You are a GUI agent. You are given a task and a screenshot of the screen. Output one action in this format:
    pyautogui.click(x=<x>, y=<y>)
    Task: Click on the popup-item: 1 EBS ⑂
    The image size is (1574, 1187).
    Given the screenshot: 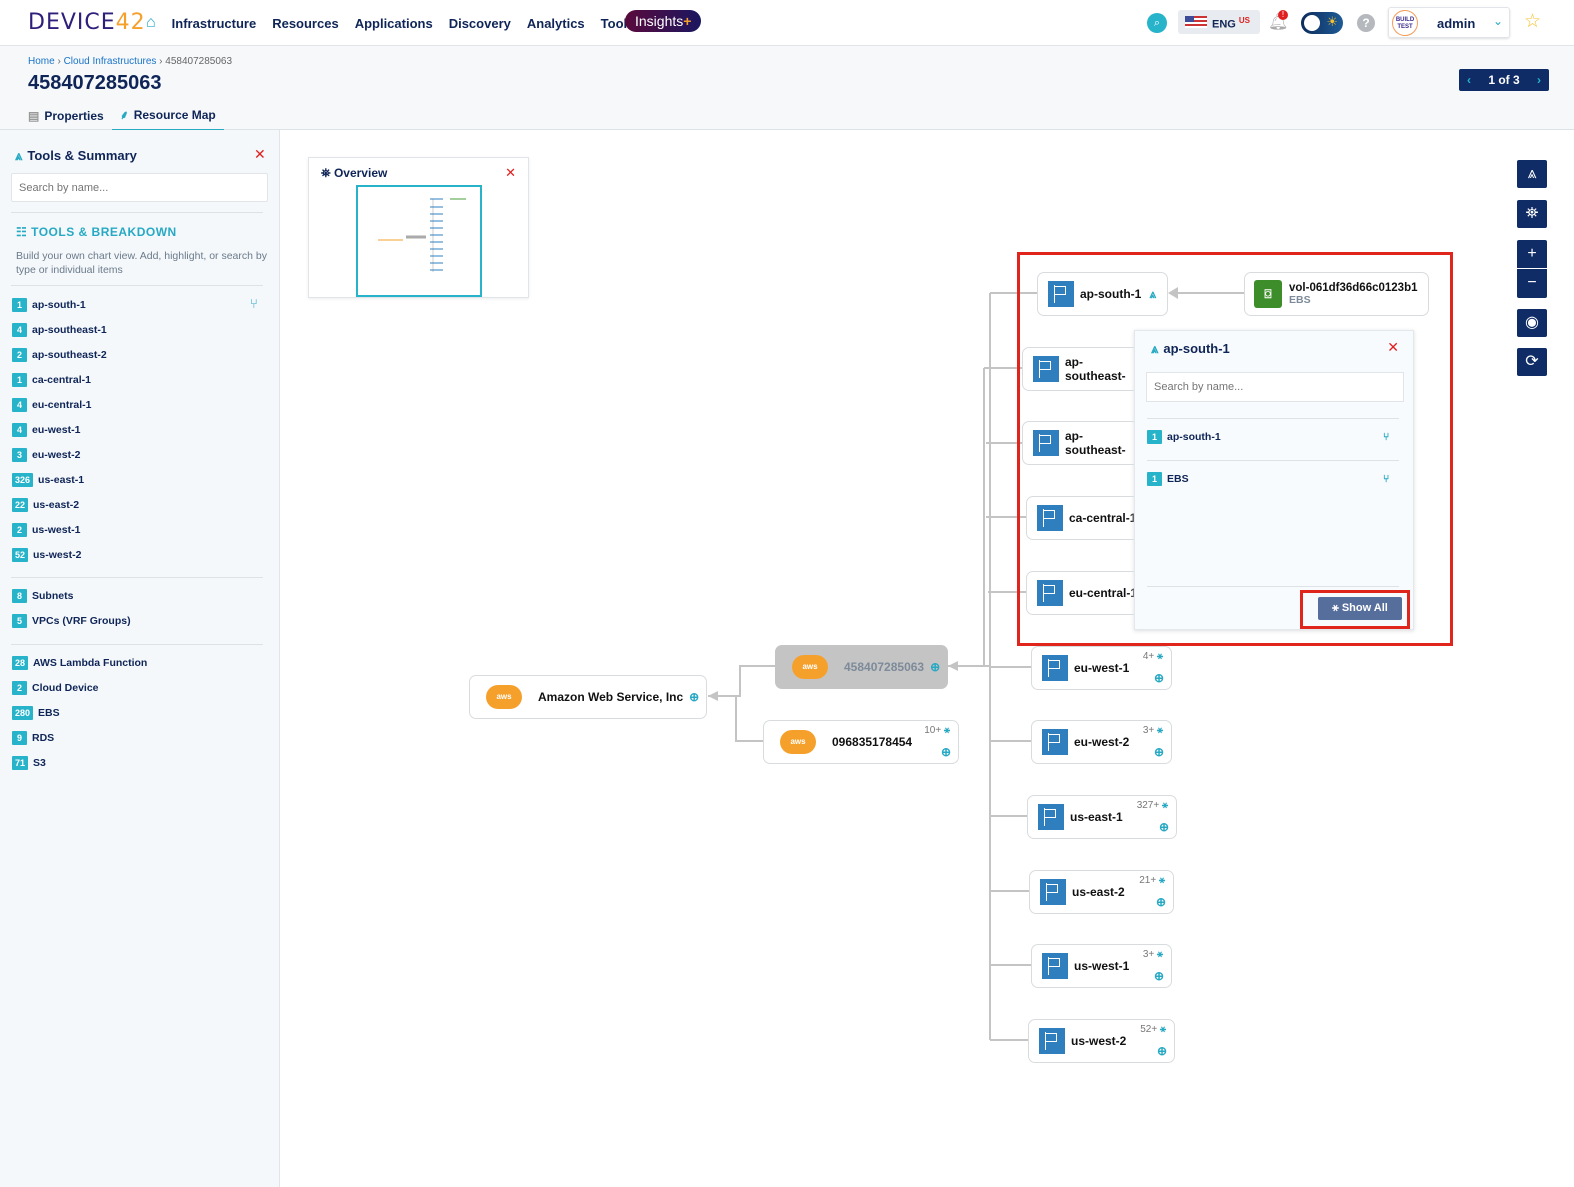 What is the action you would take?
    pyautogui.click(x=1275, y=479)
    